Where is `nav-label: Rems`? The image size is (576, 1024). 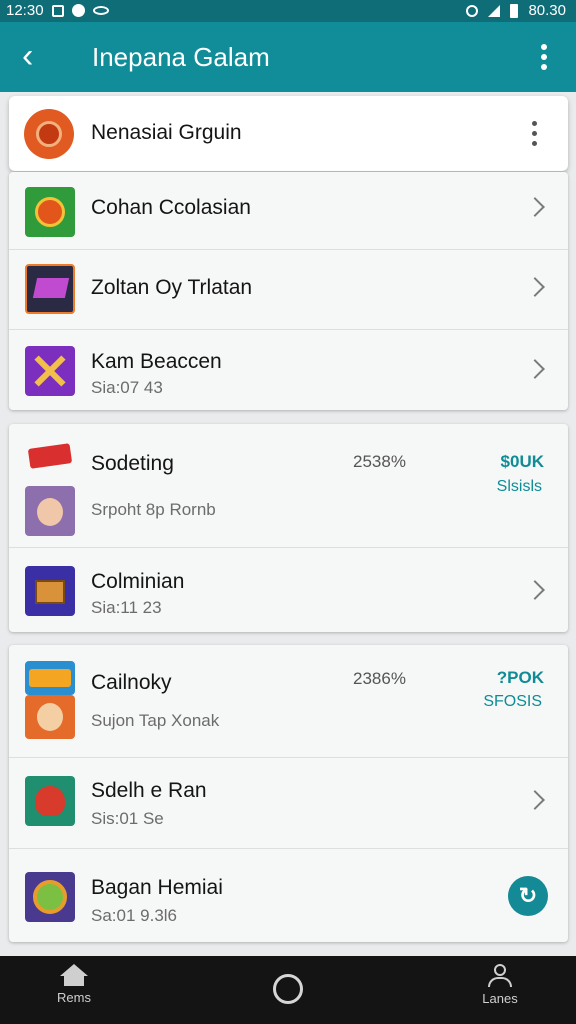
nav-label: Rems is located at coordinates (74, 997).